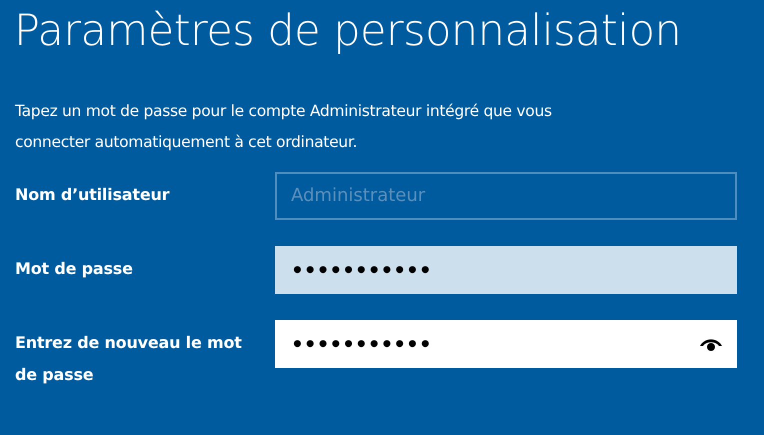 This screenshot has height=435, width=764. What do you see at coordinates (284, 126) in the screenshot?
I see `instructions-text: Tapez un mot de passe pour le compte Administrateur intégré que vous connecter automatiquement à cet ordinateur.` at bounding box center [284, 126].